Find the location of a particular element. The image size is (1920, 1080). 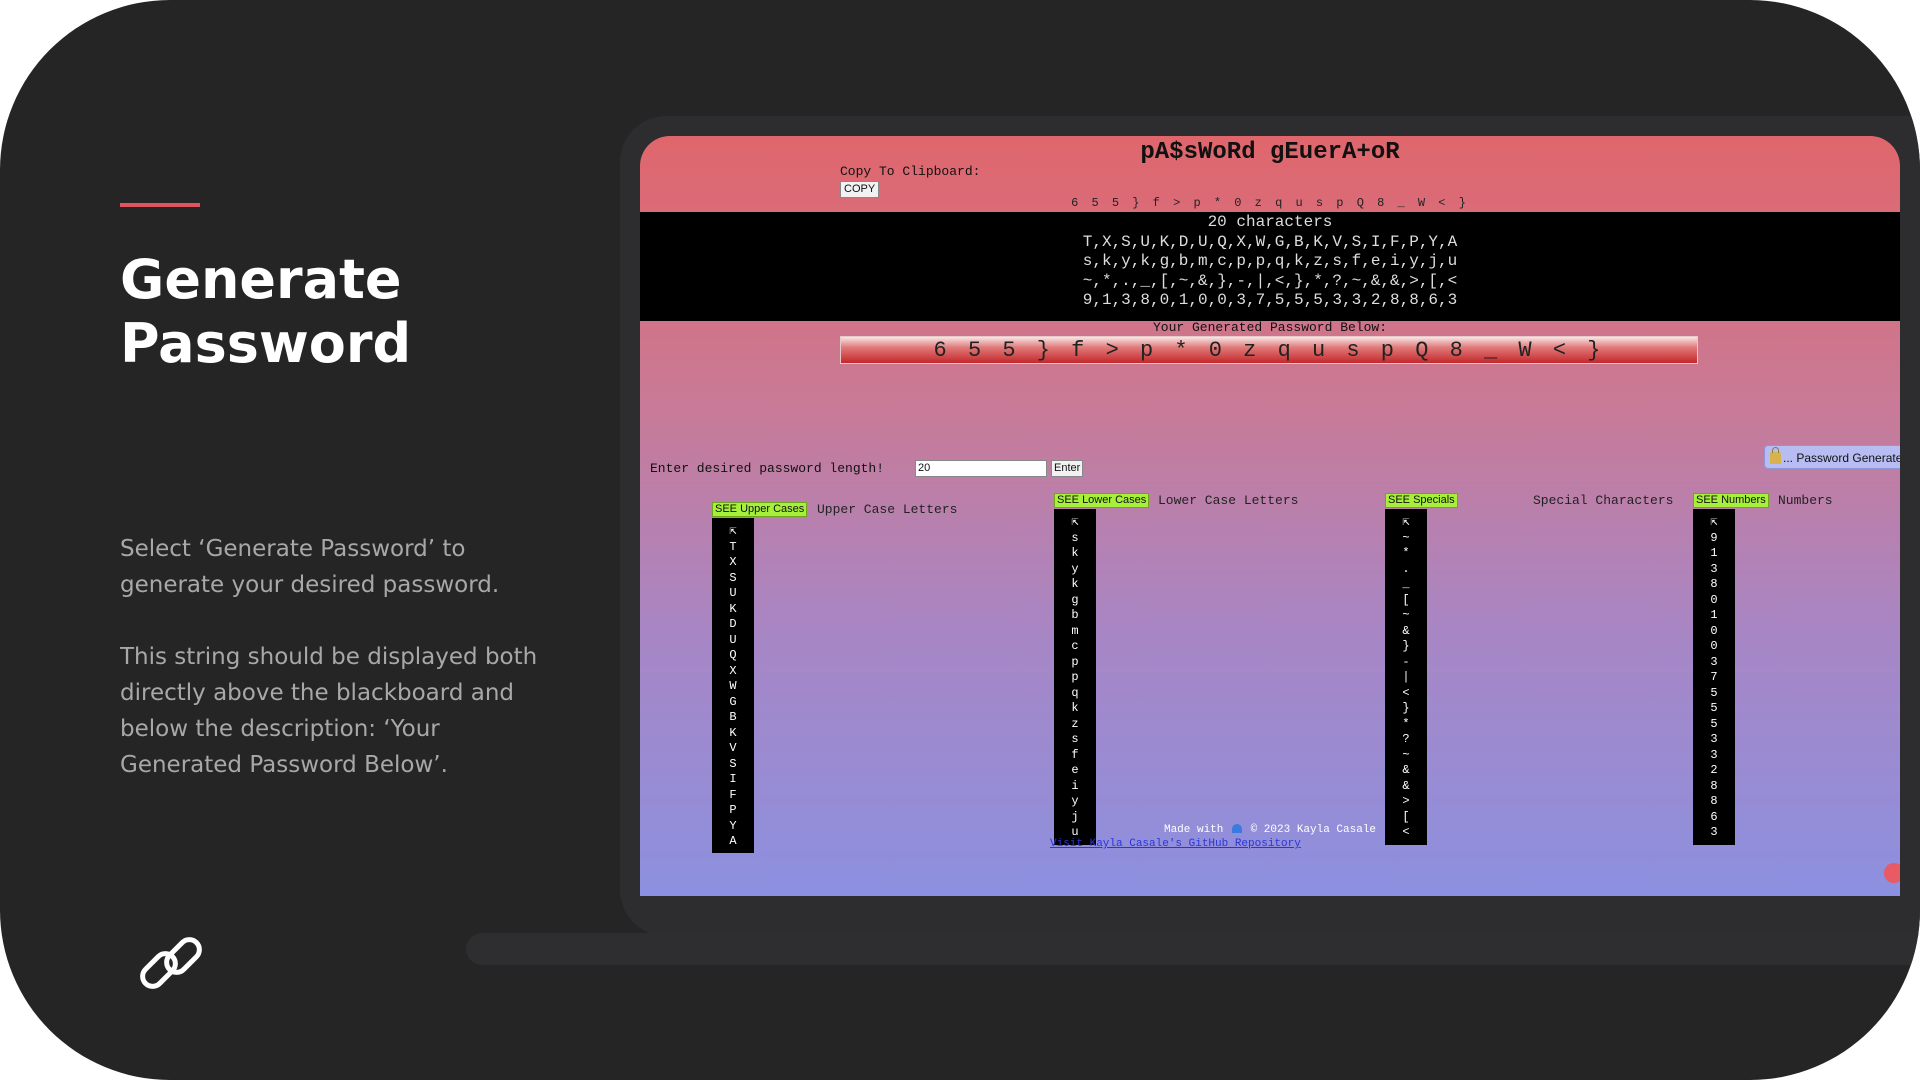

column-char: D is located at coordinates (733, 624).